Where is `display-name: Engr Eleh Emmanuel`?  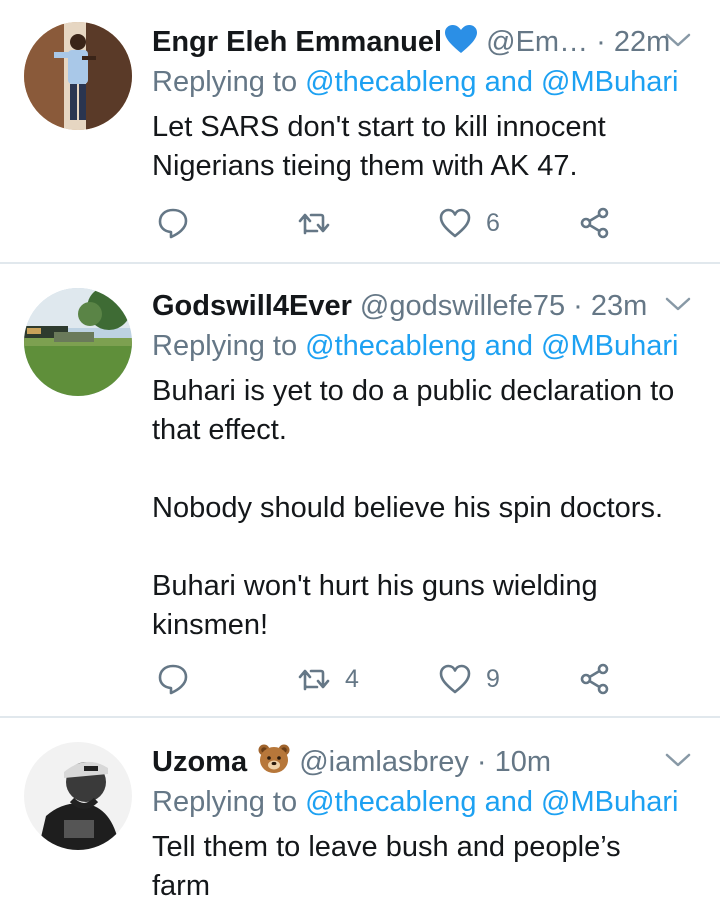 display-name: Engr Eleh Emmanuel is located at coordinates (297, 42).